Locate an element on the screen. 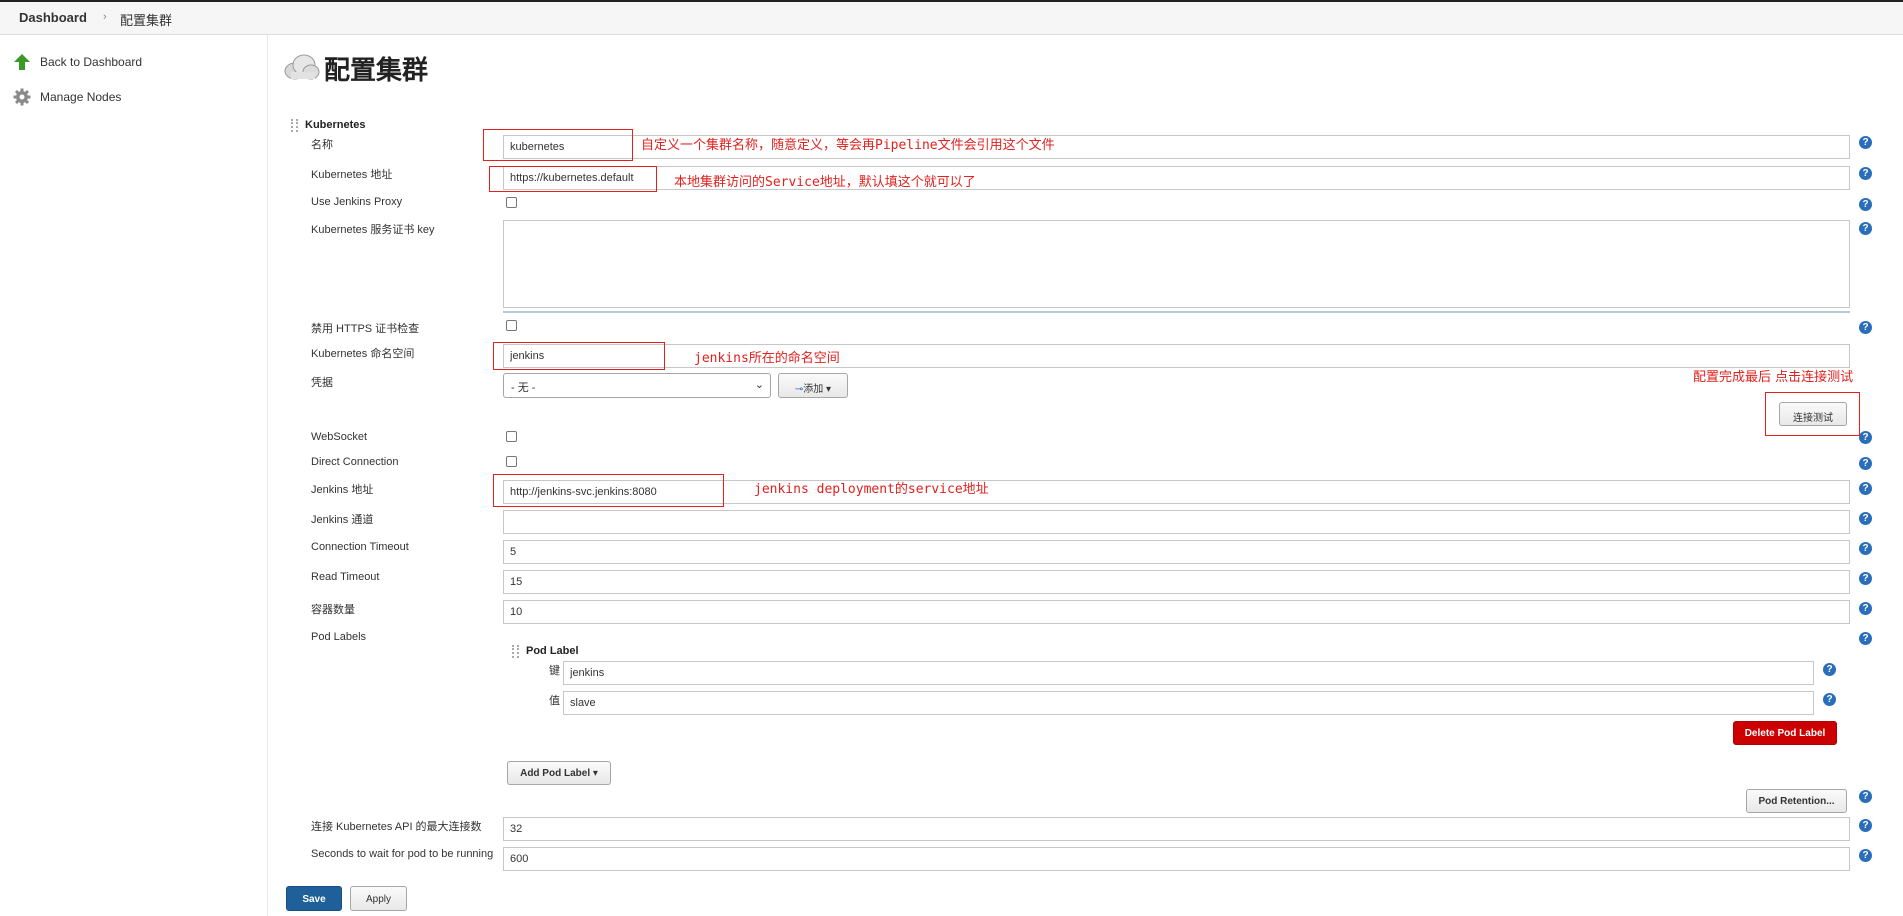 The height and width of the screenshot is (916, 1903). wait-seconds-label: Seconds to wait for pod to be running is located at coordinates (402, 854).